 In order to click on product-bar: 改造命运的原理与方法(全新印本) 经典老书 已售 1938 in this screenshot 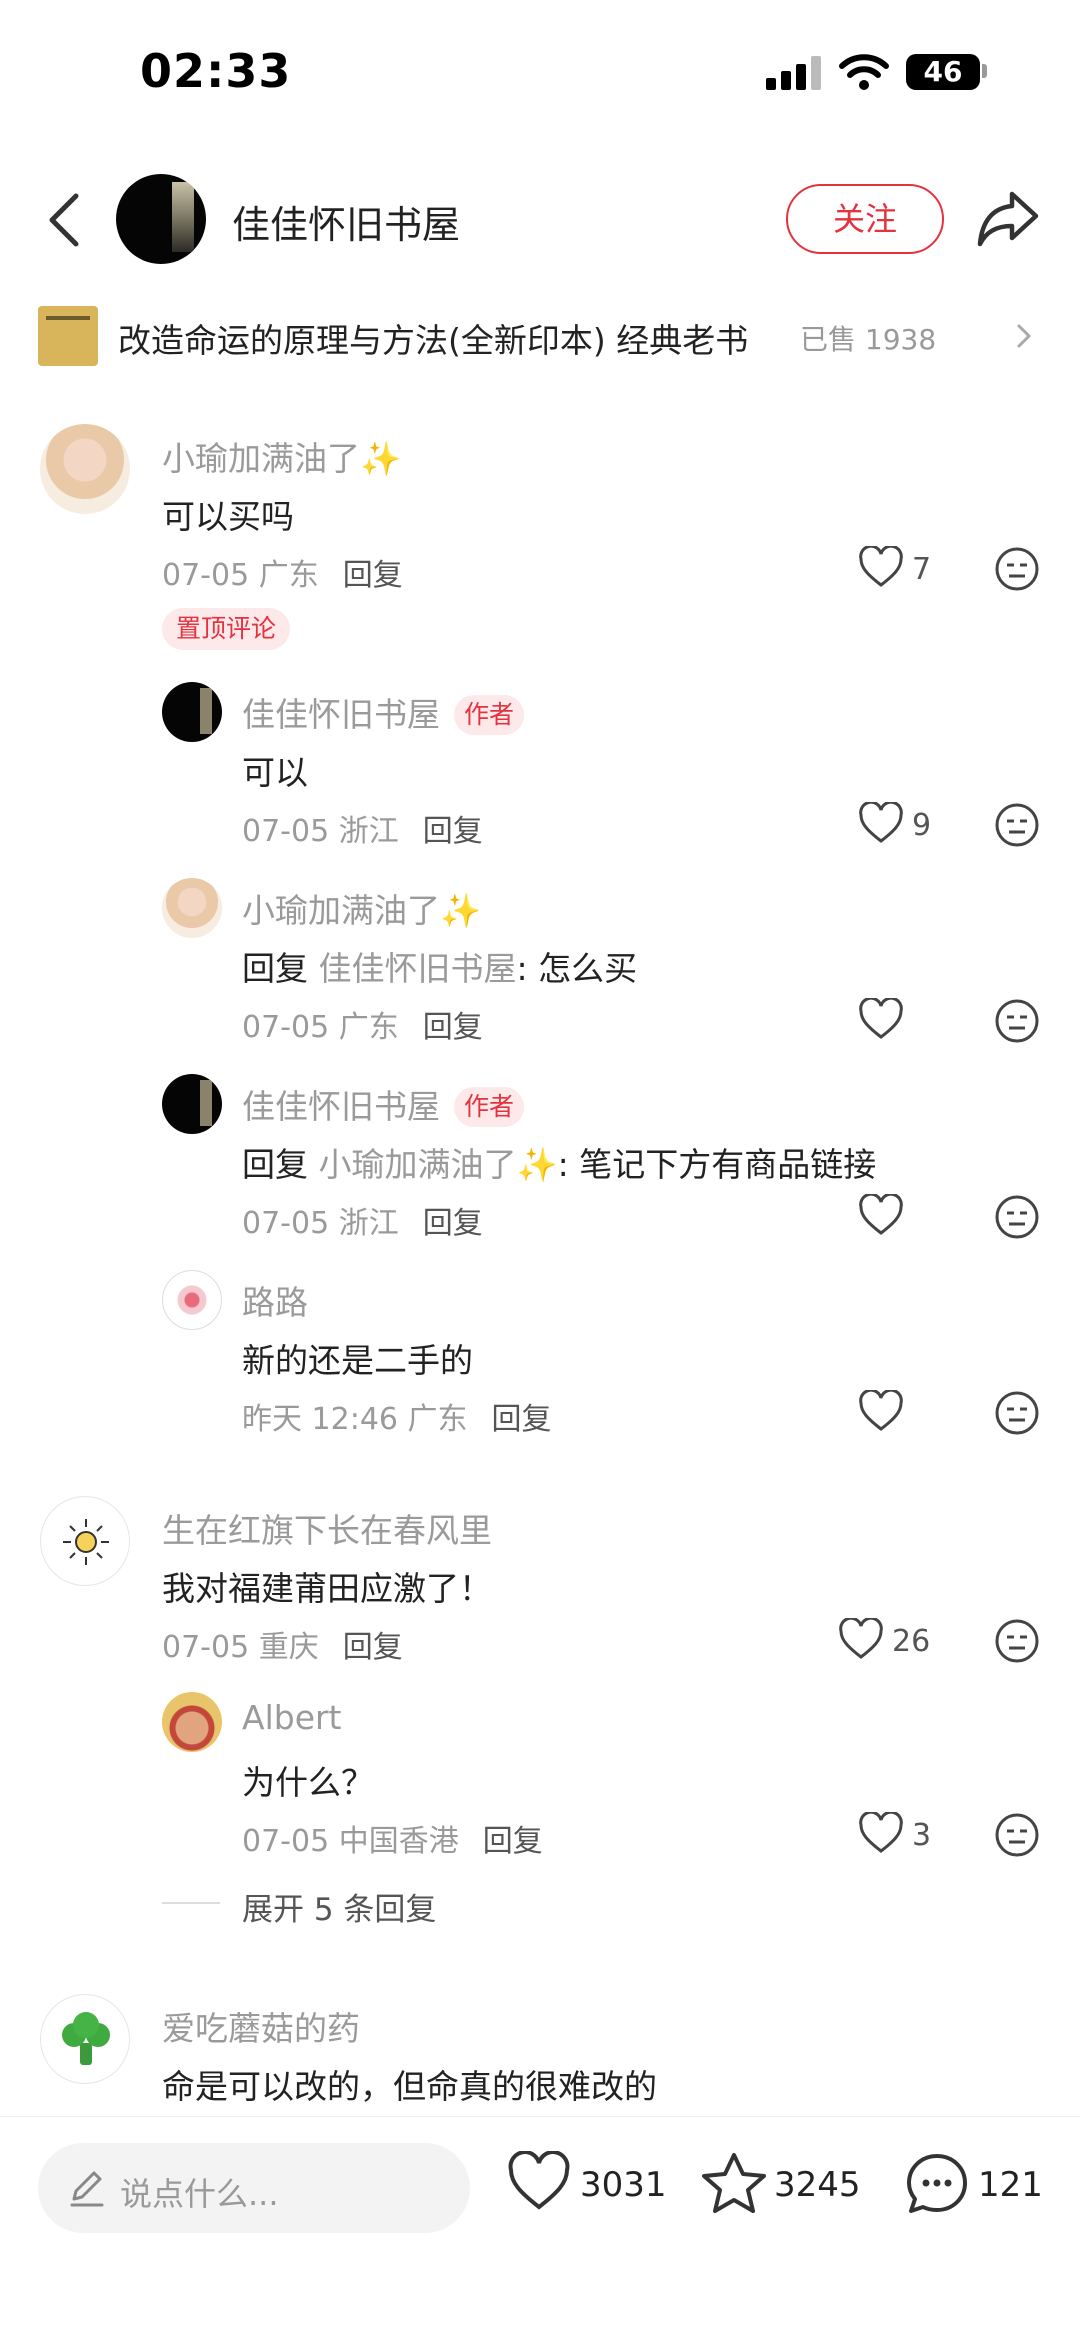, I will do `click(540, 335)`.